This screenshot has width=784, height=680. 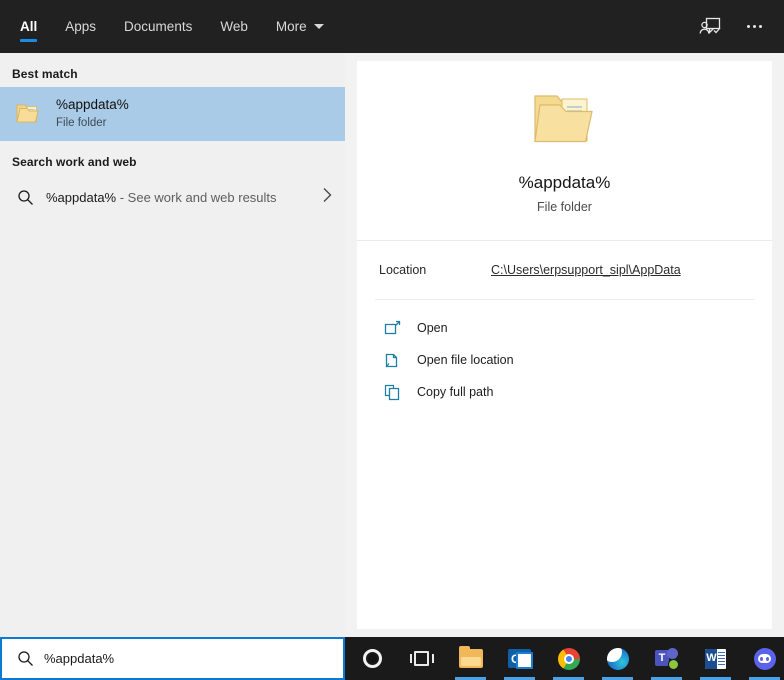 I want to click on section-title-best-match: Best match, so click(x=45, y=74).